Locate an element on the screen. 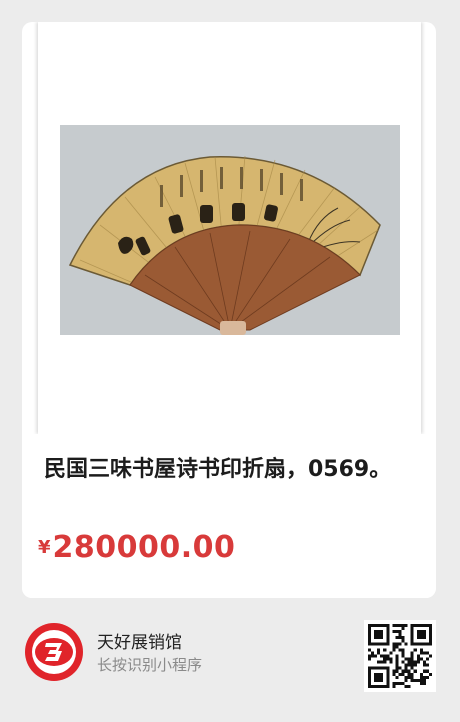  shop-name: 天好展销馆 is located at coordinates (139, 643).